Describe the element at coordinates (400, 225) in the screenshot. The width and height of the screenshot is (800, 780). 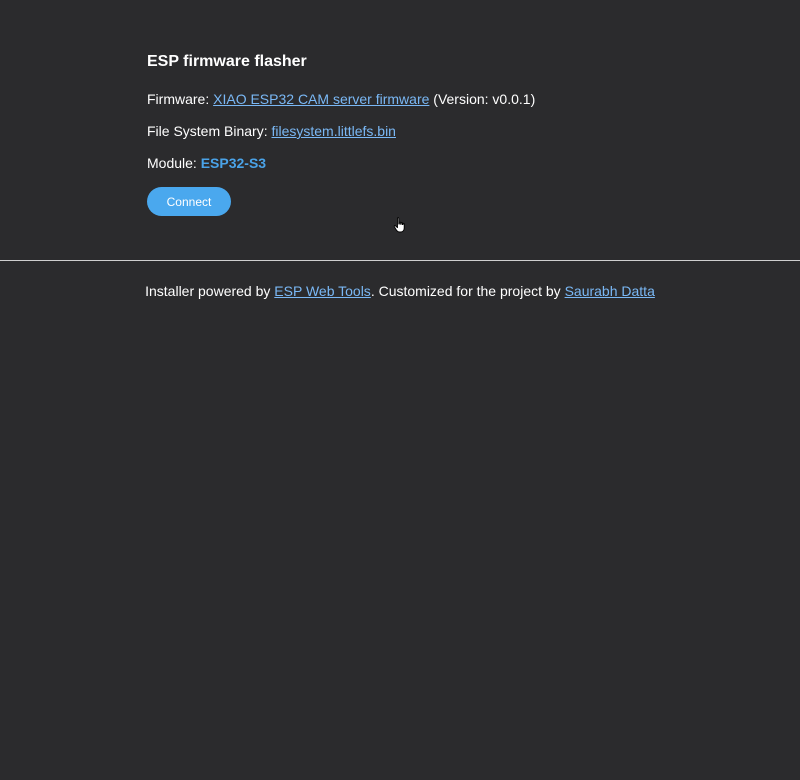
I see `hand-pointer-icon` at that location.